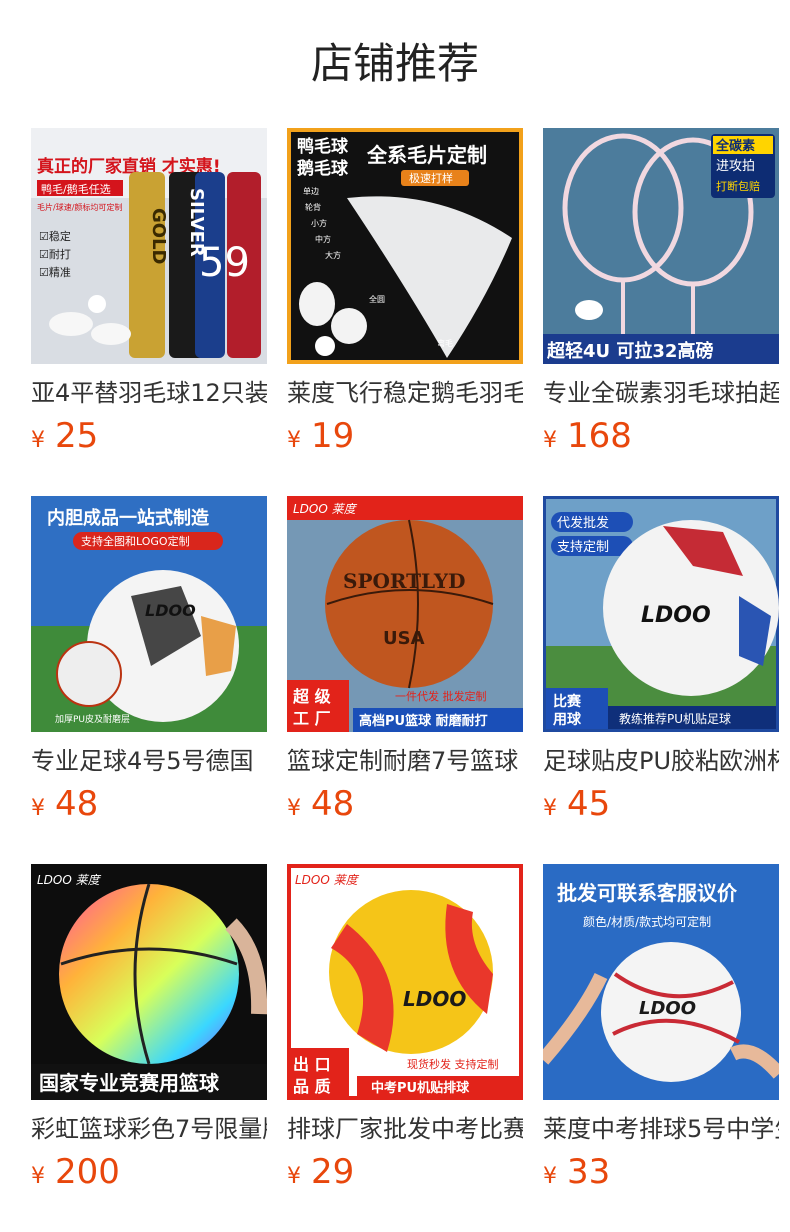  Describe the element at coordinates (567, 701) in the screenshot. I see `svg-text: 比赛` at that location.